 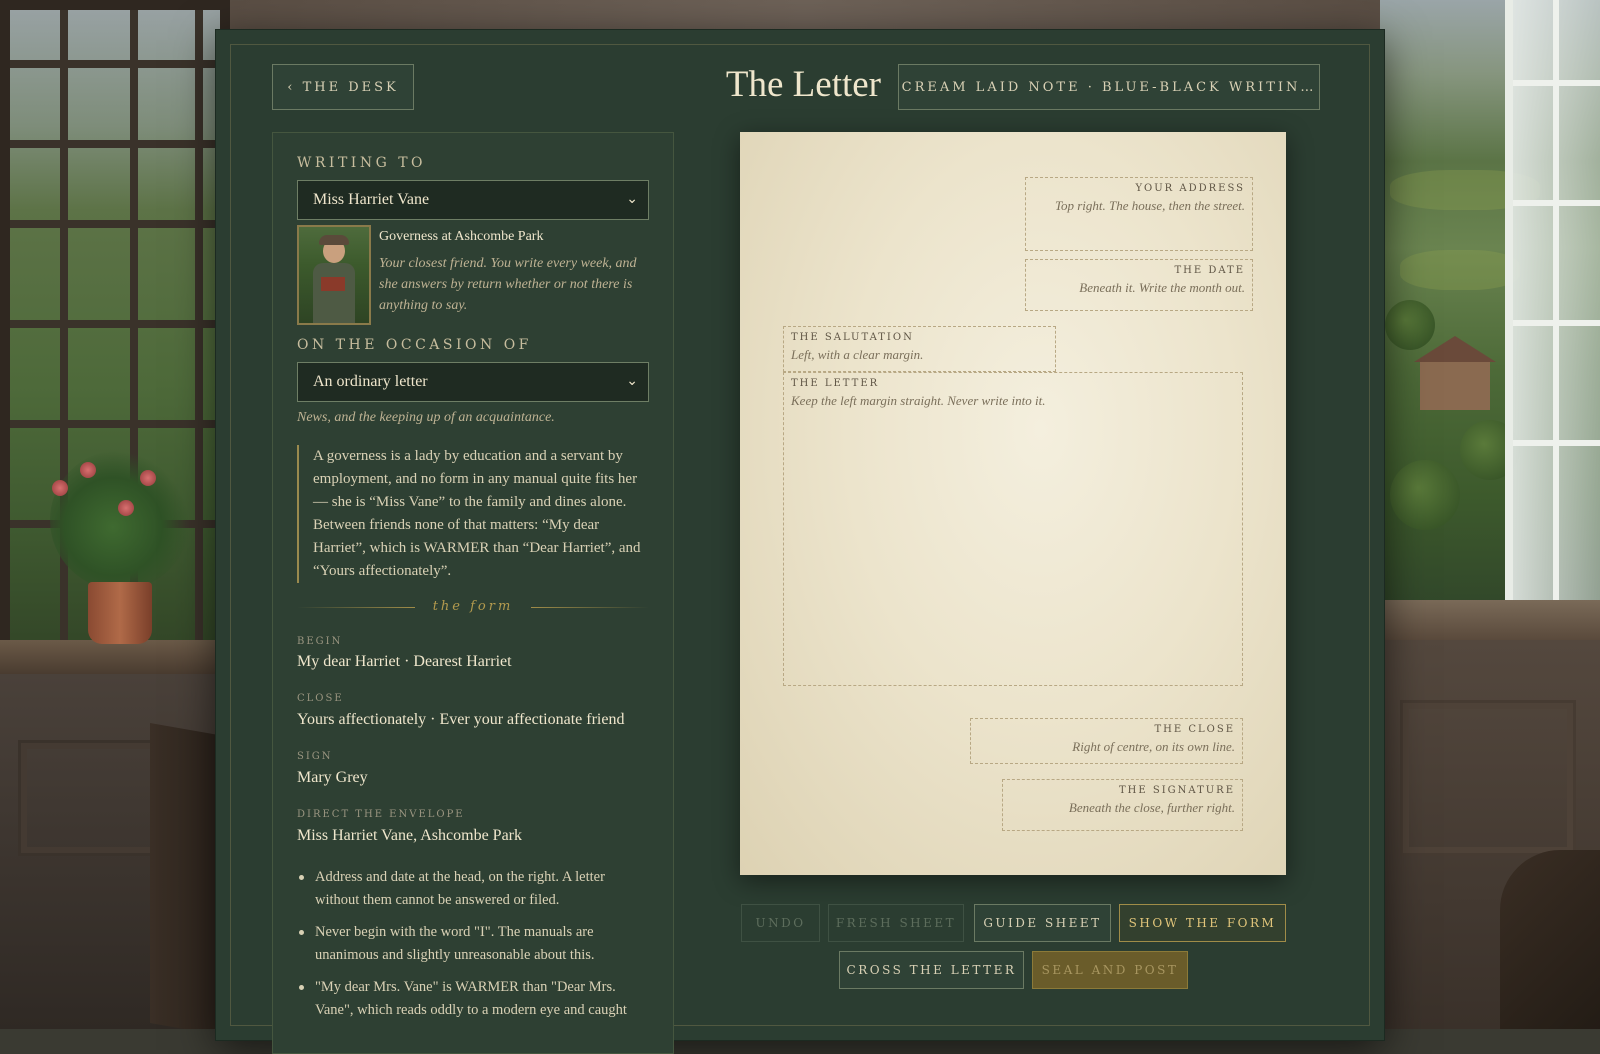 What do you see at coordinates (334, 275) in the screenshot?
I see `recipient-portrait` at bounding box center [334, 275].